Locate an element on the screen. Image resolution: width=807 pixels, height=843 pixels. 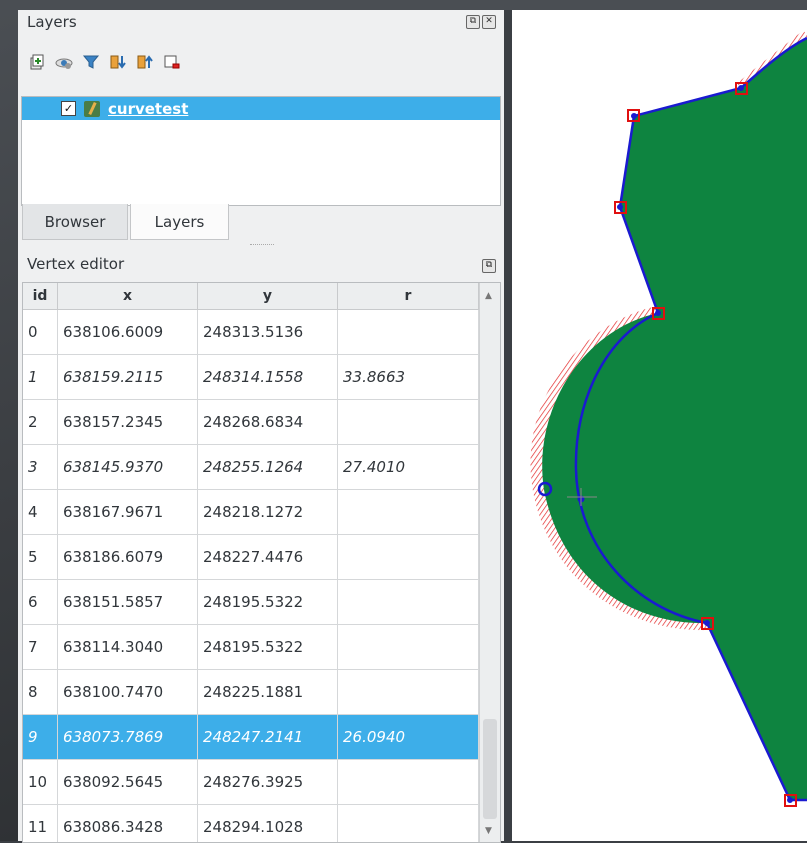
cell-id: 11 is located at coordinates (40, 823).